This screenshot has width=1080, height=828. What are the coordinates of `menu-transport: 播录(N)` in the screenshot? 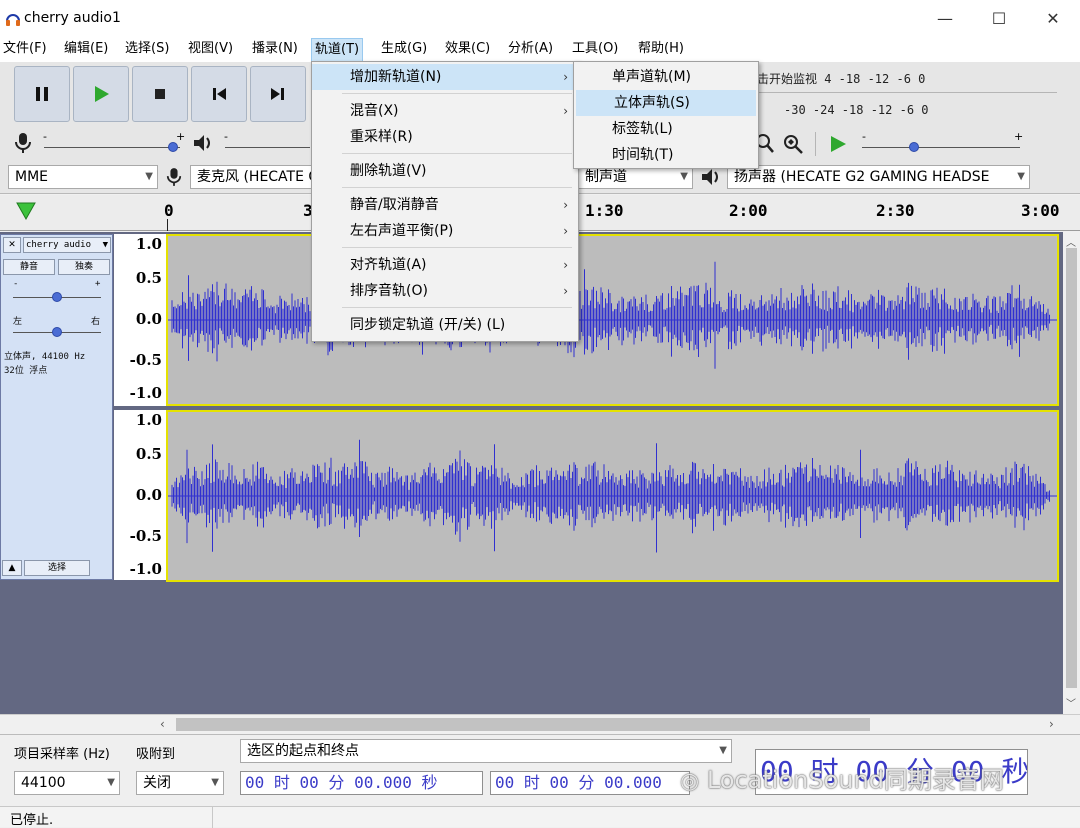 It's located at (275, 50).